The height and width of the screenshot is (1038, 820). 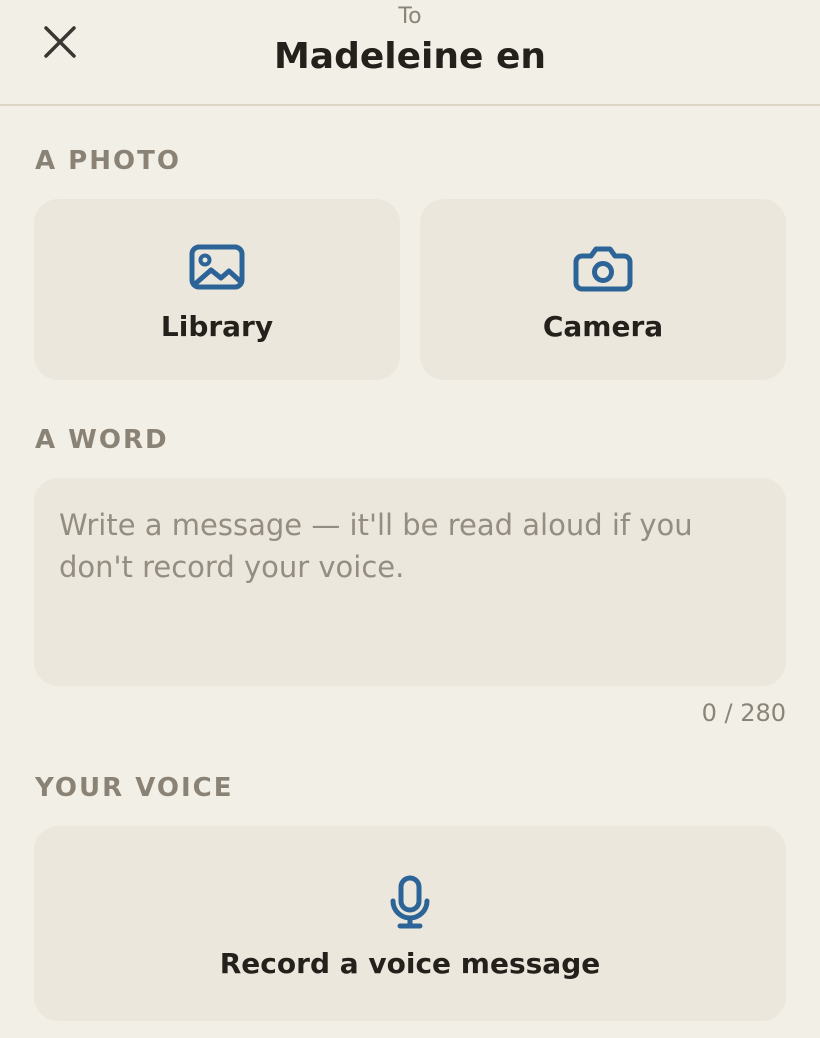 I want to click on camera-label: Camera, so click(x=603, y=326).